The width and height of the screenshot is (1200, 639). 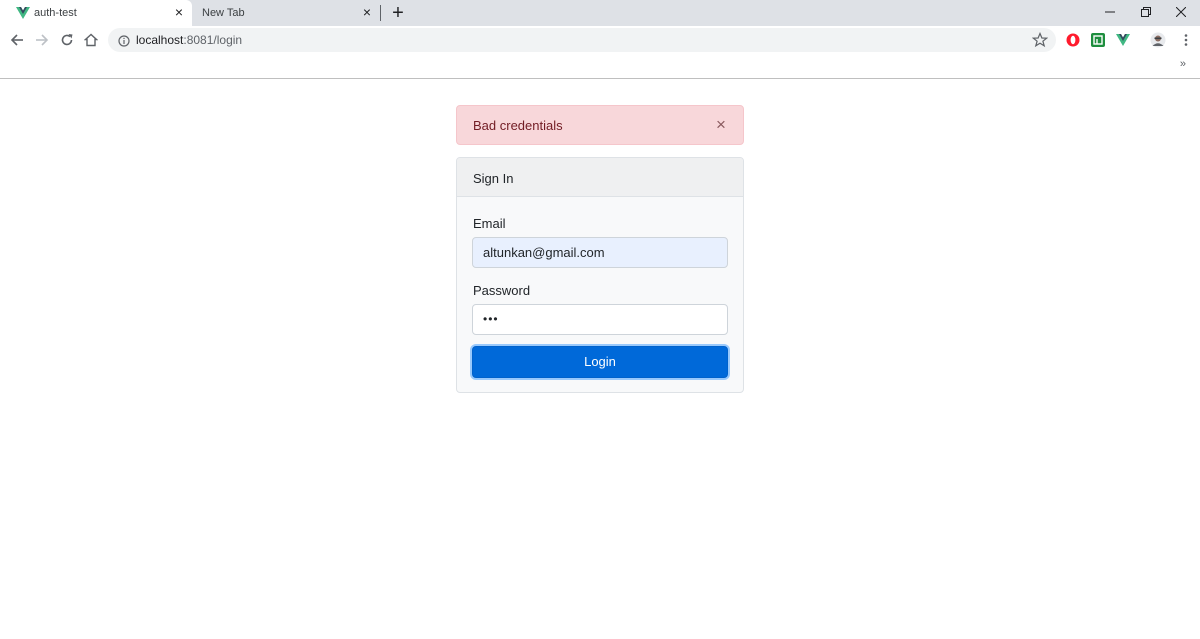 What do you see at coordinates (1123, 40) in the screenshot?
I see `vue-devtools-icon` at bounding box center [1123, 40].